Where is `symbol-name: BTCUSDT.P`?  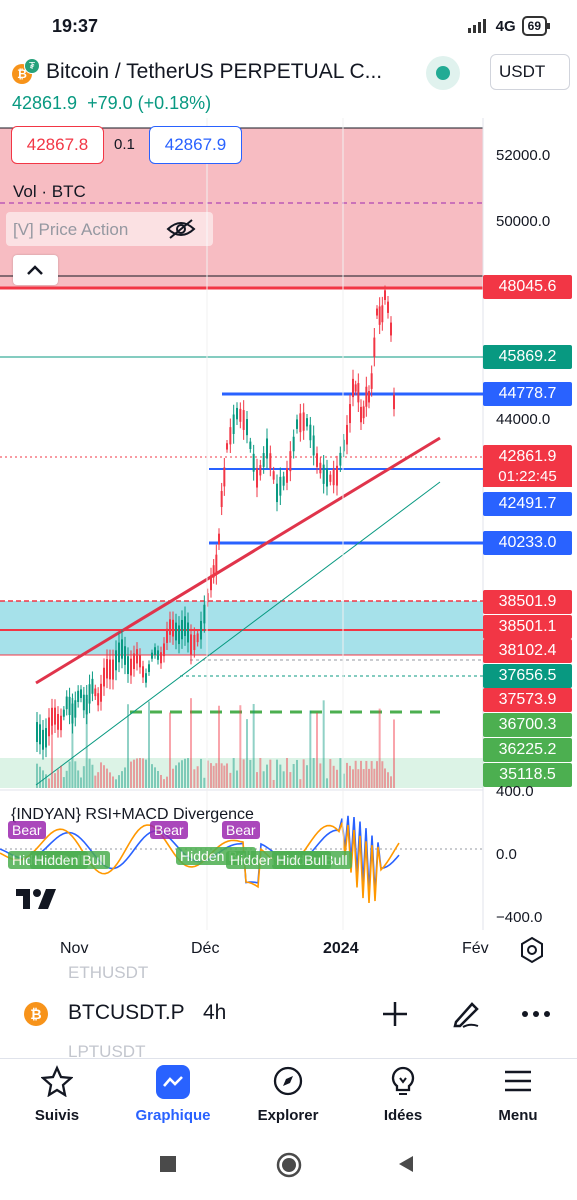 symbol-name: BTCUSDT.P is located at coordinates (126, 1013).